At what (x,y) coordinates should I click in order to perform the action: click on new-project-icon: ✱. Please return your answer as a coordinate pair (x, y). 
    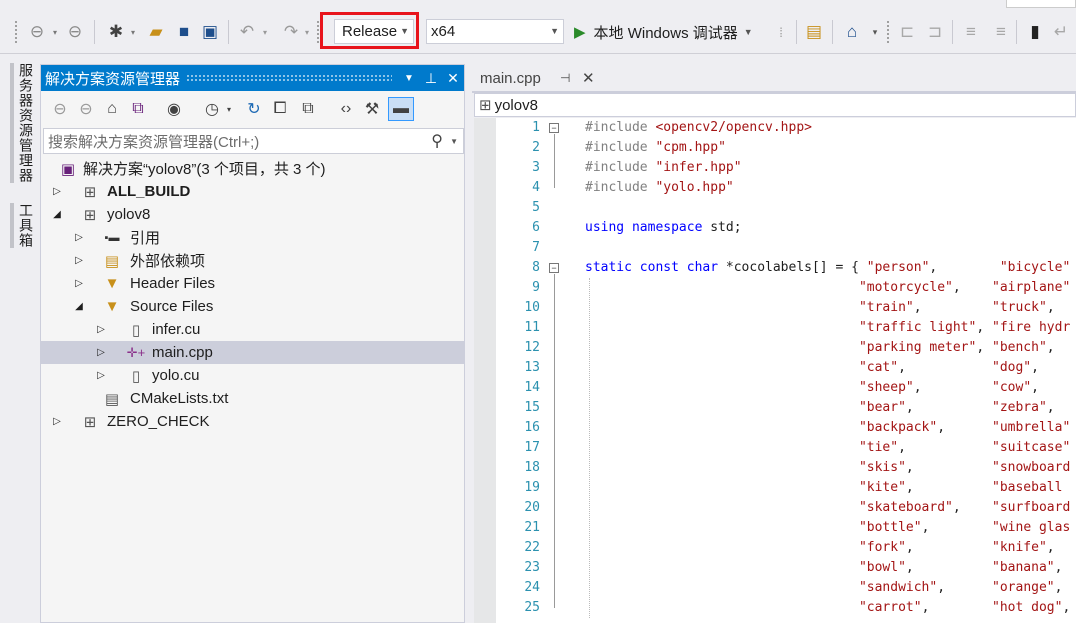
    Looking at the image, I should click on (116, 32).